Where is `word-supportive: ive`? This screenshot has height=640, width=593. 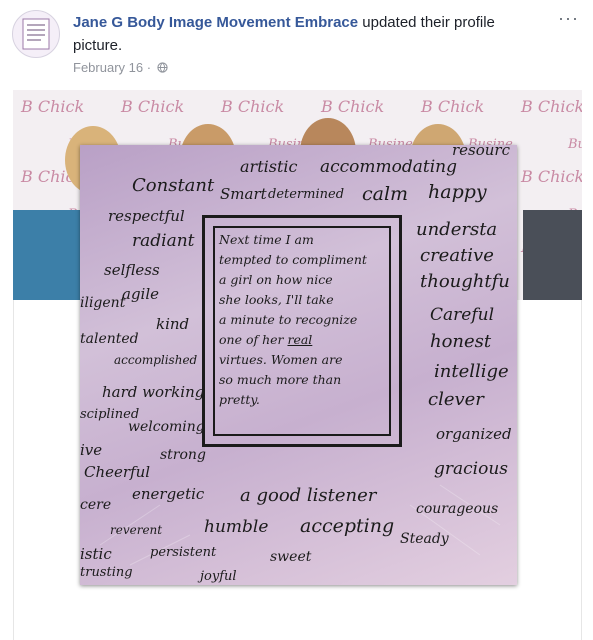
word-supportive: ive is located at coordinates (91, 450).